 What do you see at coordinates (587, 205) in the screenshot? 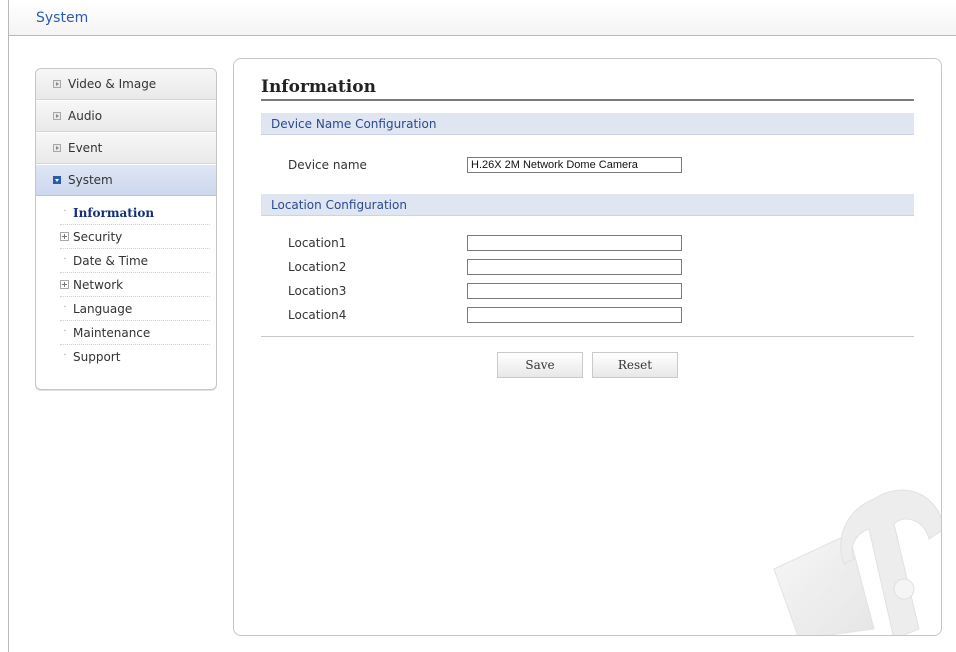
I see `location-config-header: Location Configuration` at bounding box center [587, 205].